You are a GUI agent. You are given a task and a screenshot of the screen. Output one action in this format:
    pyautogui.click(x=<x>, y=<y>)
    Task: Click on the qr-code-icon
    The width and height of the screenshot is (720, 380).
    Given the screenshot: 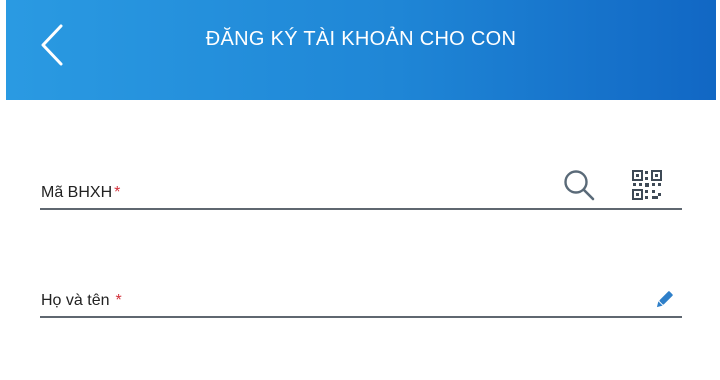 What is the action you would take?
    pyautogui.click(x=647, y=185)
    